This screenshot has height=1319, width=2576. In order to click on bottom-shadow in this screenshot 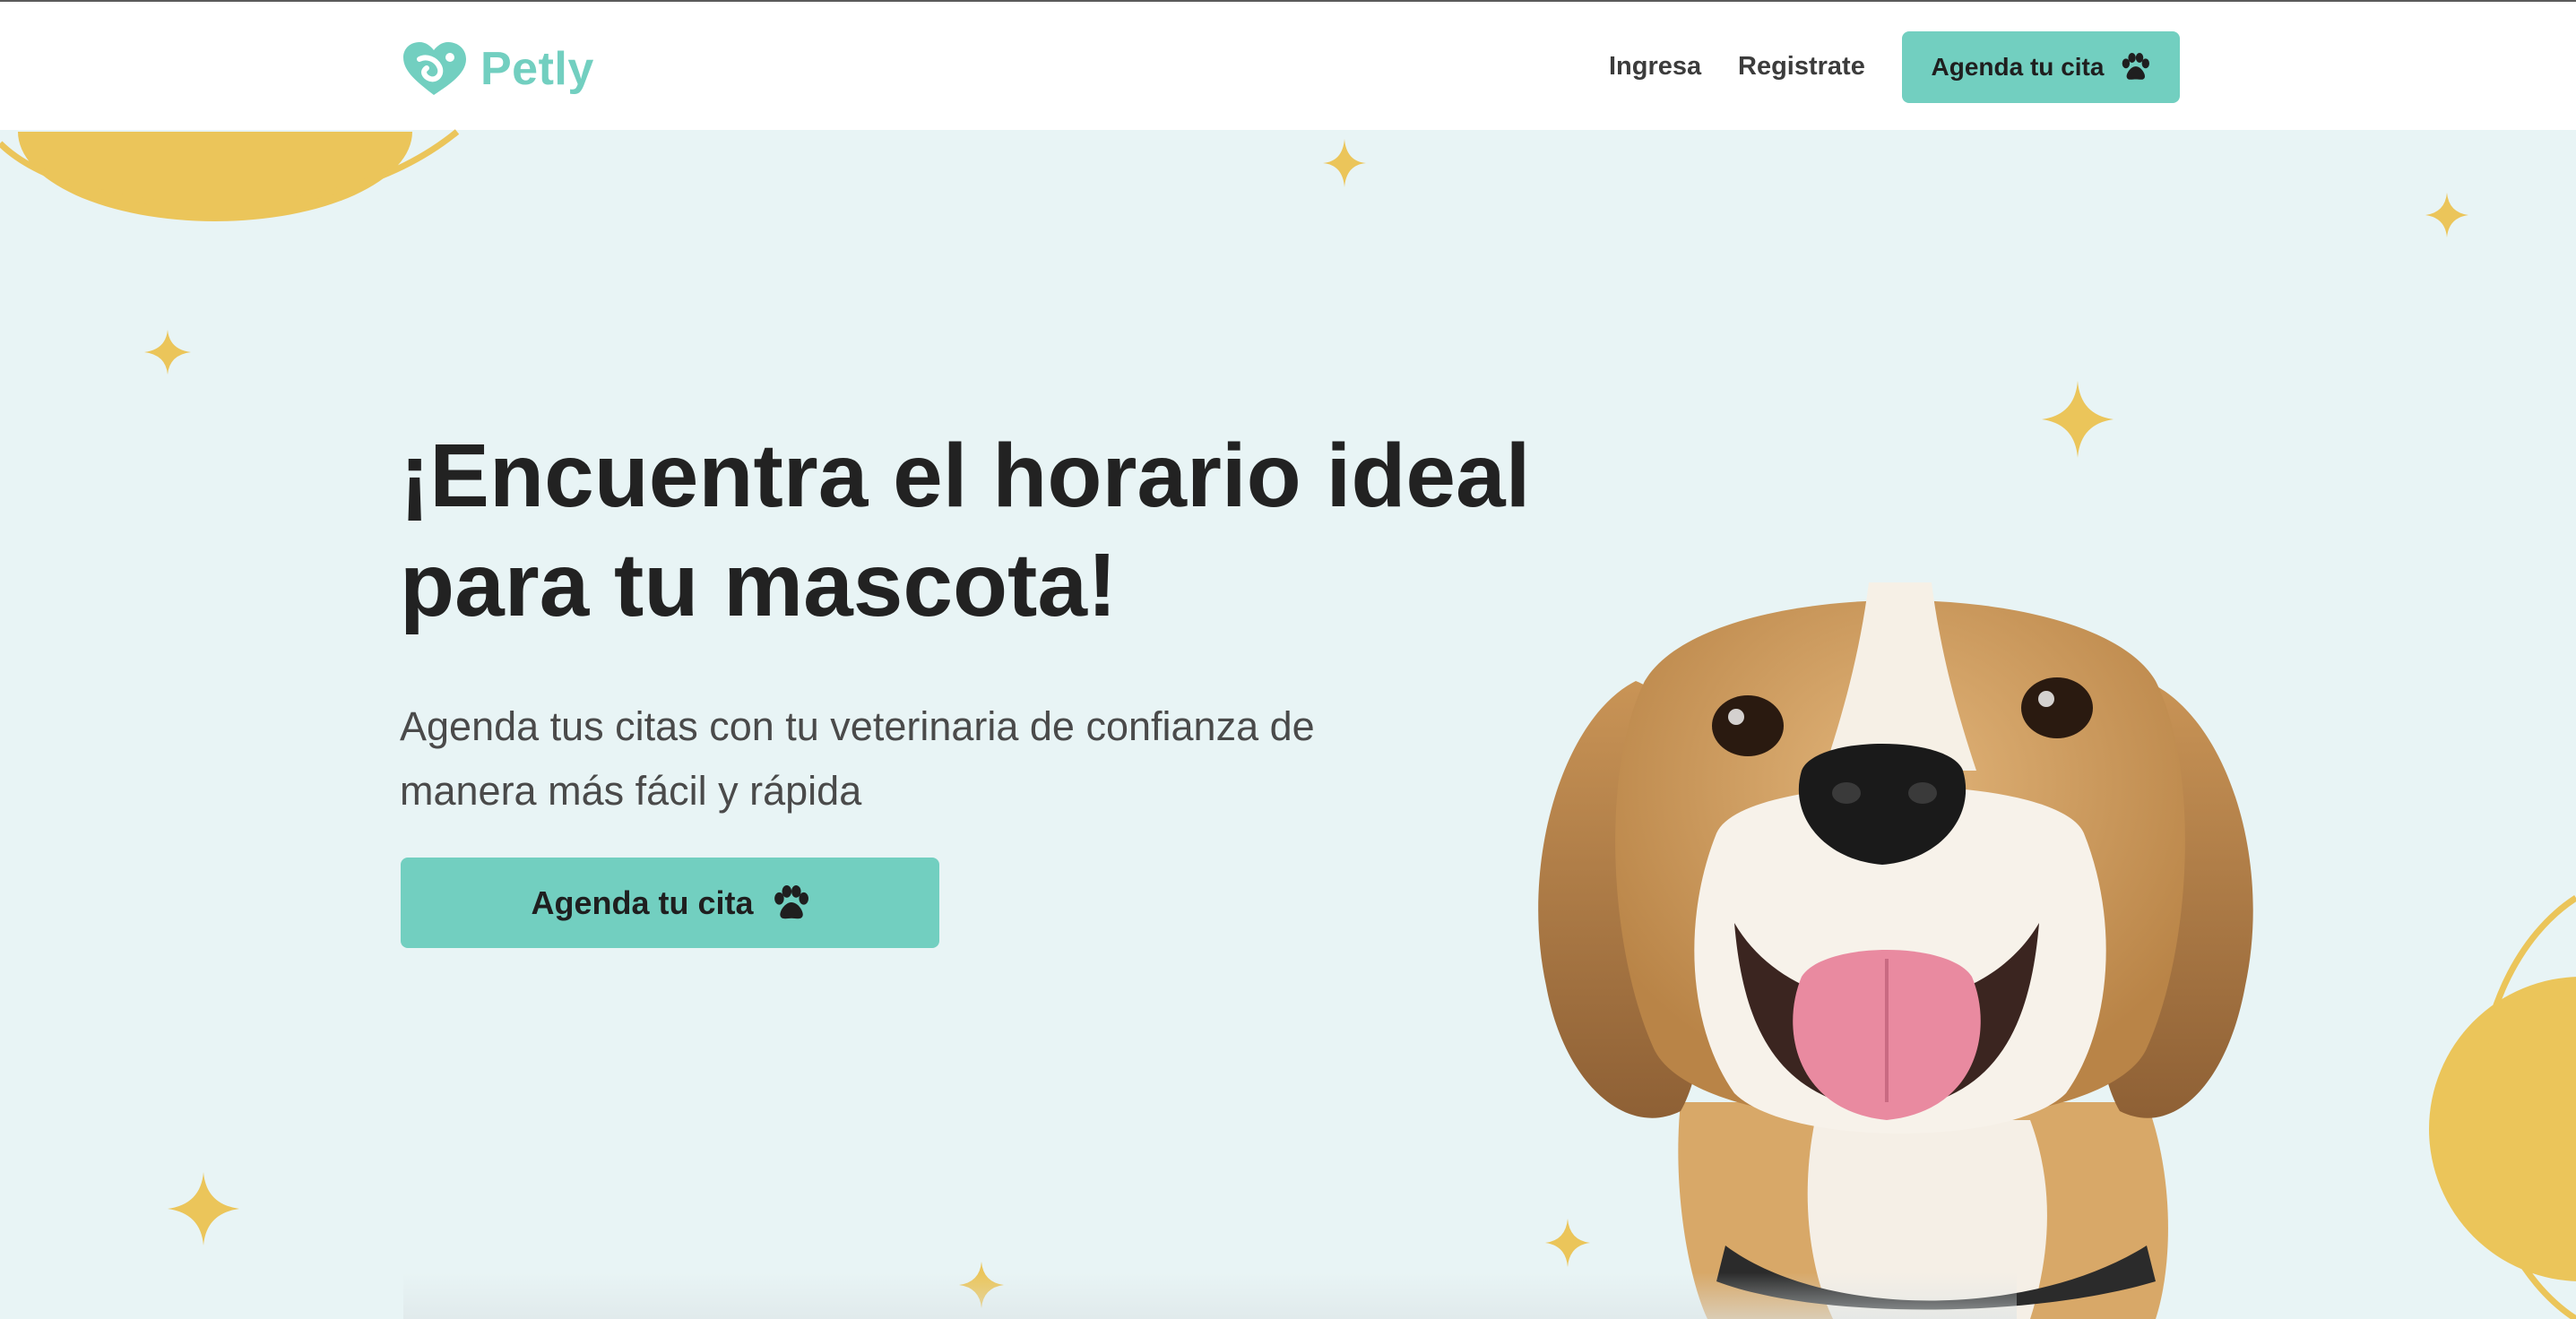, I will do `click(1210, 1295)`.